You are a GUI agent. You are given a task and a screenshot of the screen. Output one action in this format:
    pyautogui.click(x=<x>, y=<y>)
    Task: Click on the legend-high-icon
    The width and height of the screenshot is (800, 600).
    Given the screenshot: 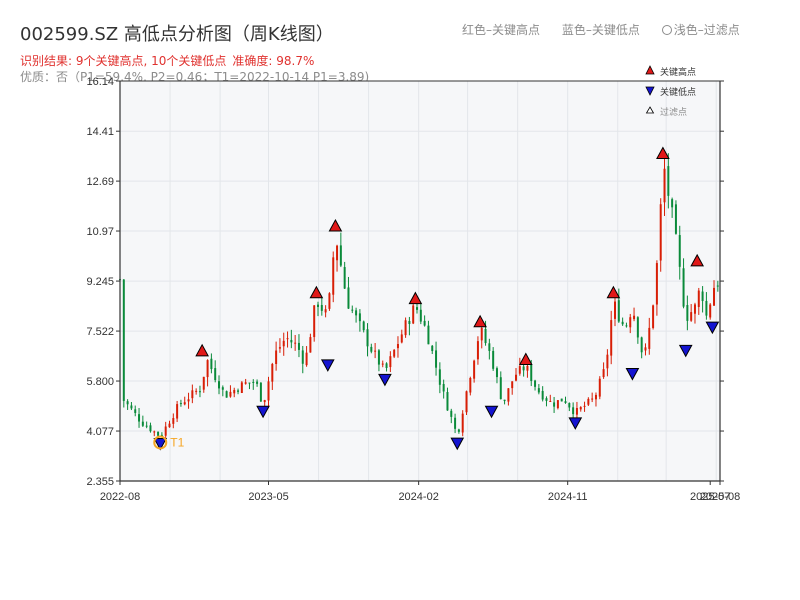 What is the action you would take?
    pyautogui.click(x=650, y=70)
    